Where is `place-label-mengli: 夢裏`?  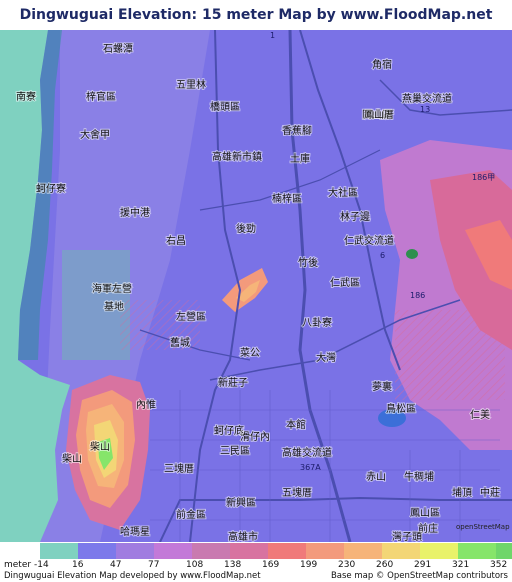
place-label-mengli: 夢裏 is located at coordinates (382, 386).